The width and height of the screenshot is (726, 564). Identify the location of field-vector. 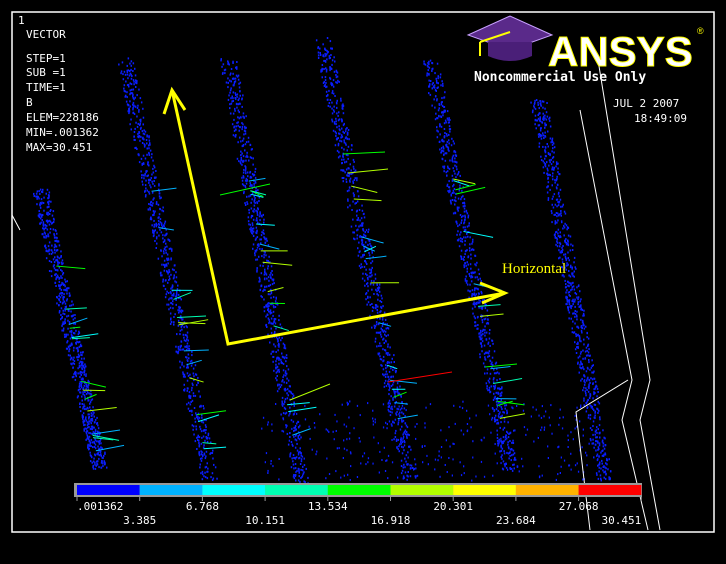
(462, 183).